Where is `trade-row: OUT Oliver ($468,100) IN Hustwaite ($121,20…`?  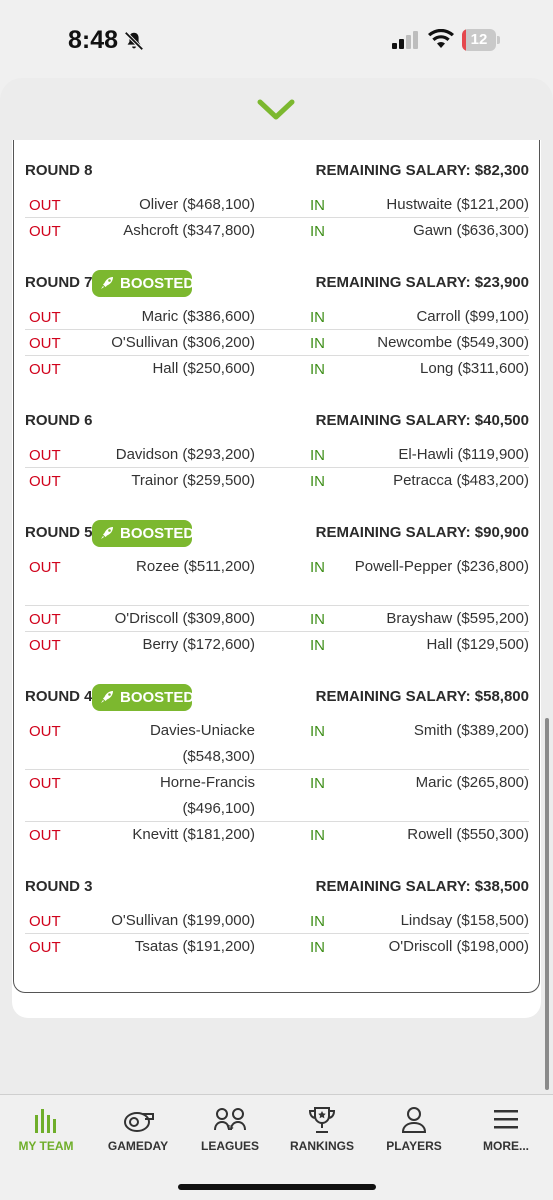
trade-row: OUT Oliver ($468,100) IN Hustwaite ($121,20… is located at coordinates (277, 205).